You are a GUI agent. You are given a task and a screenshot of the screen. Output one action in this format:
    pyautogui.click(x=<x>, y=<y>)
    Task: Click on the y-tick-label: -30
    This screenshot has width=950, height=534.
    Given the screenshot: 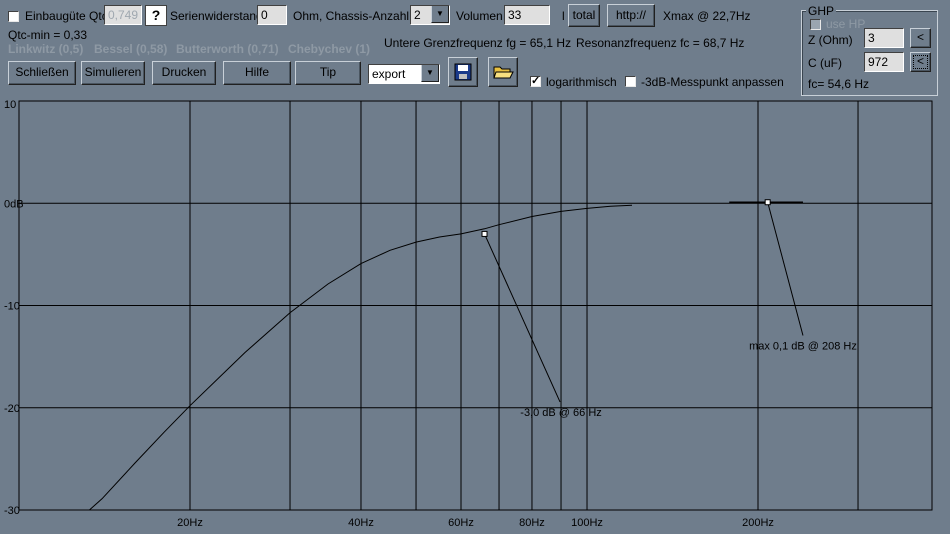 What is the action you would take?
    pyautogui.click(x=12, y=511)
    